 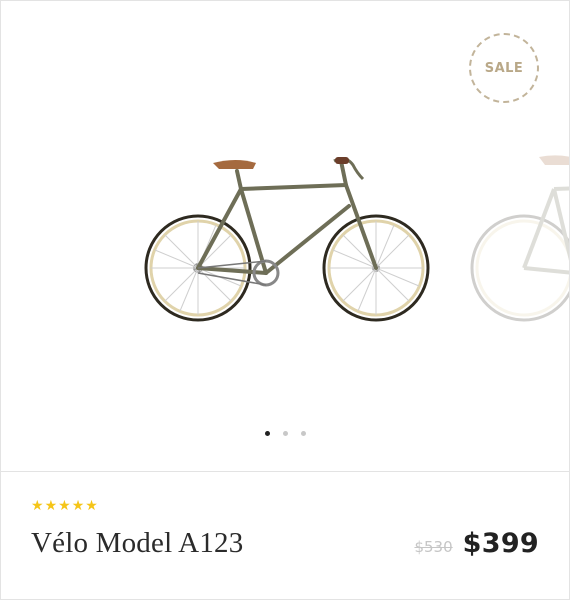 I want to click on rating-stars: ★ ★ ★ ★ ★, so click(x=64, y=506).